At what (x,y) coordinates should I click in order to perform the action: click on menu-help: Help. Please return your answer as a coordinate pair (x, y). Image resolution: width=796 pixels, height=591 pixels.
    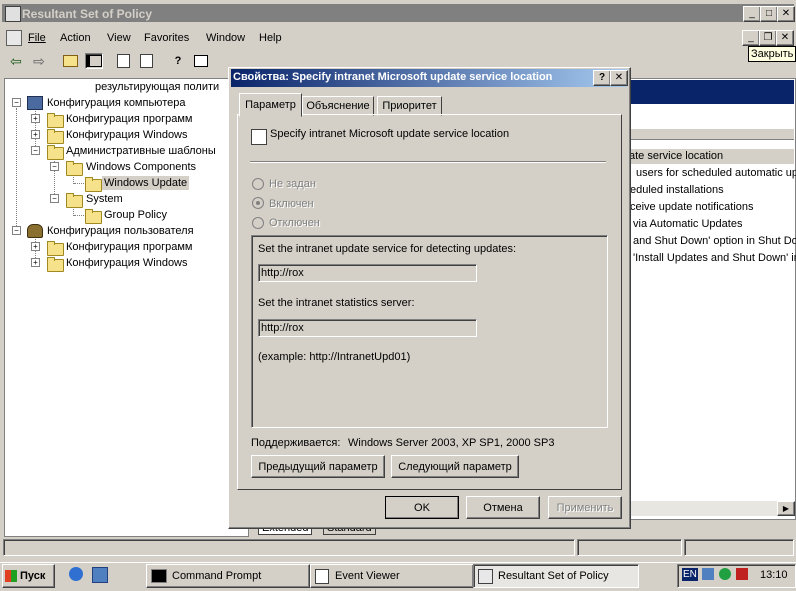
    Looking at the image, I should click on (270, 38).